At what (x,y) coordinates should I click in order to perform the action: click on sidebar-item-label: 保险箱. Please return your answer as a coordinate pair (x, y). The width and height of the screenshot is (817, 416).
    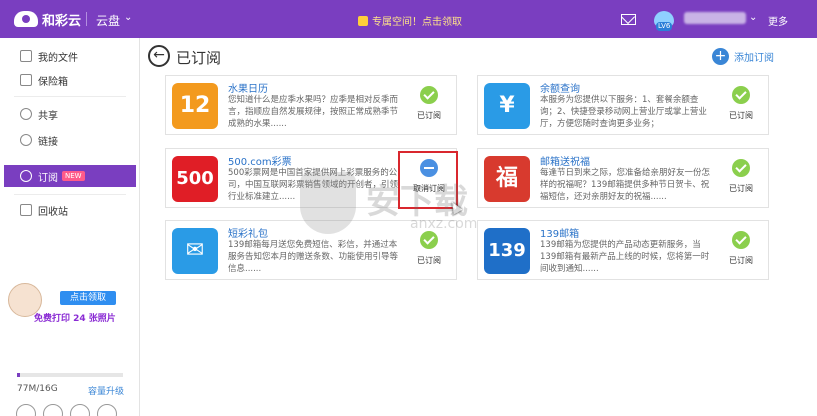
    Looking at the image, I should click on (53, 82).